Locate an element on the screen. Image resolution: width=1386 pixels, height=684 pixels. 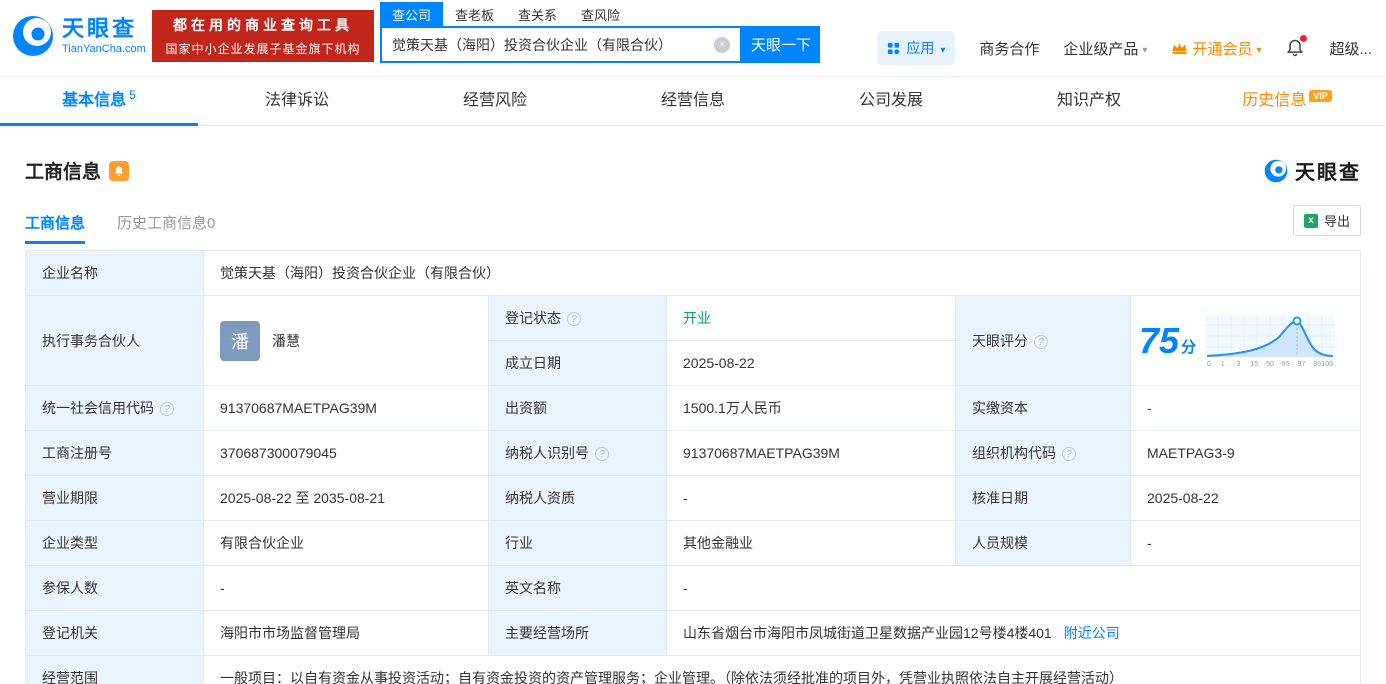
tab-legal-litigation: 法律诉讼 is located at coordinates (297, 101).